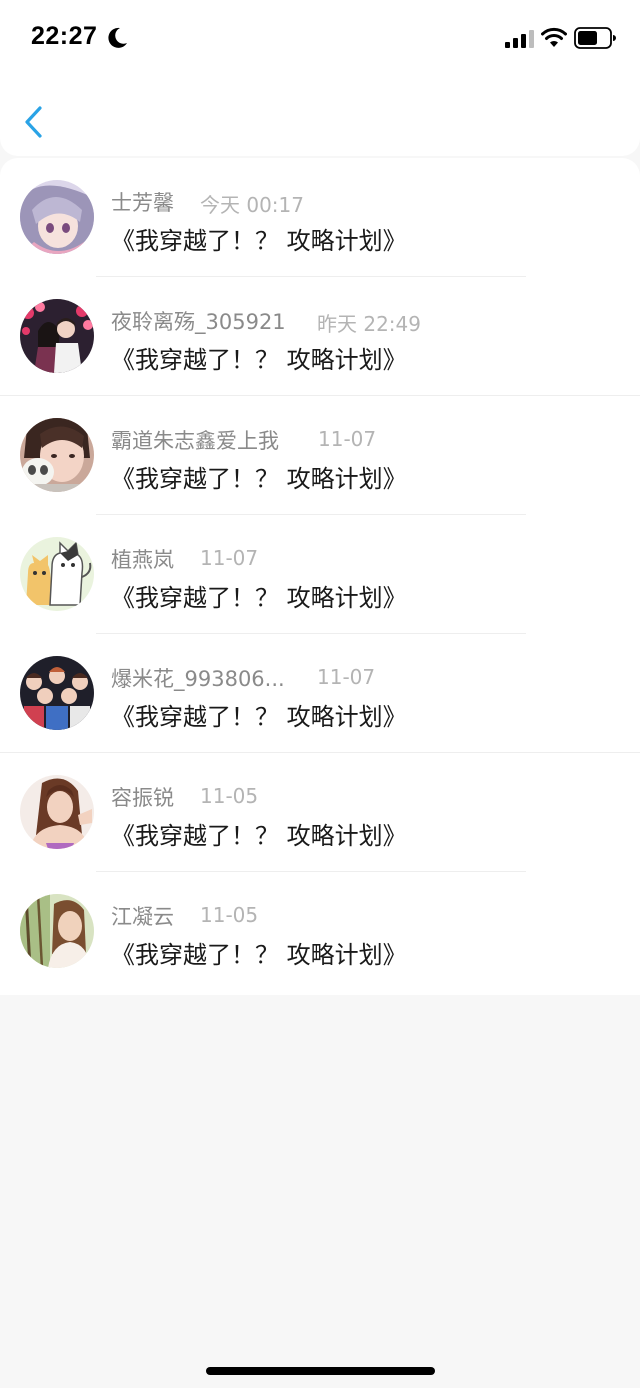 This screenshot has width=640, height=1388. What do you see at coordinates (595, 38) in the screenshot?
I see `battery-icon` at bounding box center [595, 38].